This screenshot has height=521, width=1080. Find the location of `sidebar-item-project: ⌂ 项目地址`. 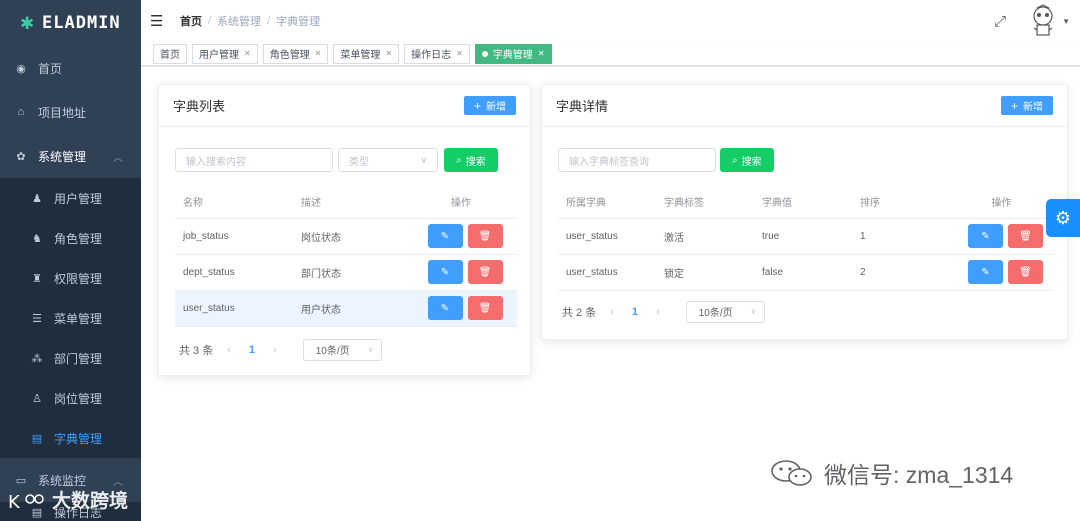

sidebar-item-project: ⌂ 项目地址 is located at coordinates (70, 112).